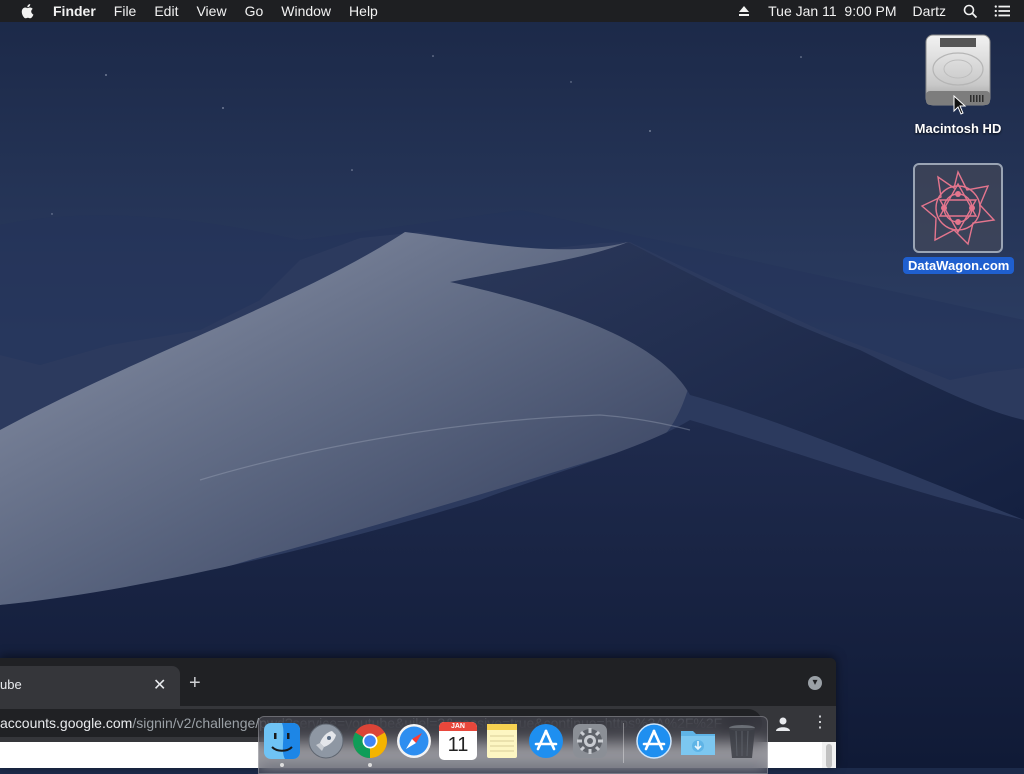 This screenshot has height=774, width=1024. Describe the element at coordinates (502, 741) in the screenshot. I see `notes-icon` at that location.